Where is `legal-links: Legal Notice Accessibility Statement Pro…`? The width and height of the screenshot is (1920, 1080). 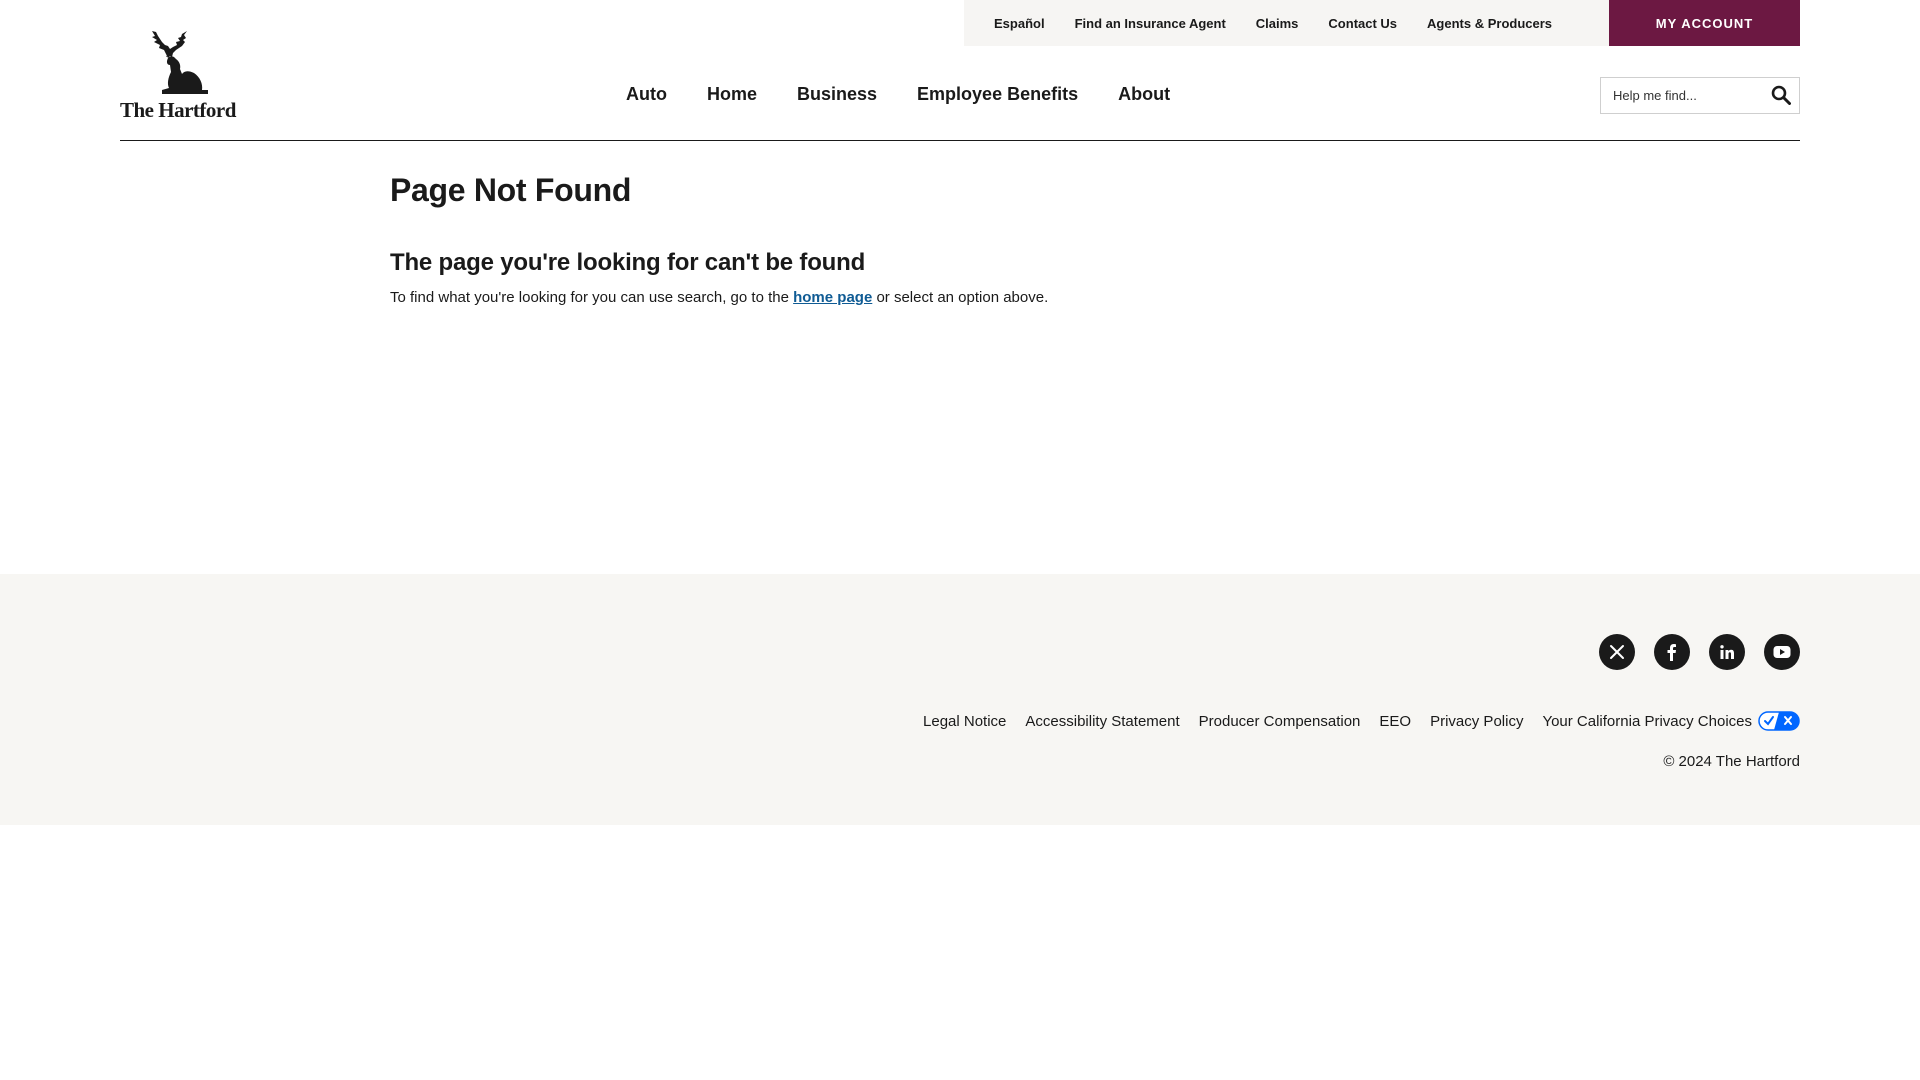
legal-links: Legal Notice Accessibility Statement Pro… is located at coordinates (1361, 721).